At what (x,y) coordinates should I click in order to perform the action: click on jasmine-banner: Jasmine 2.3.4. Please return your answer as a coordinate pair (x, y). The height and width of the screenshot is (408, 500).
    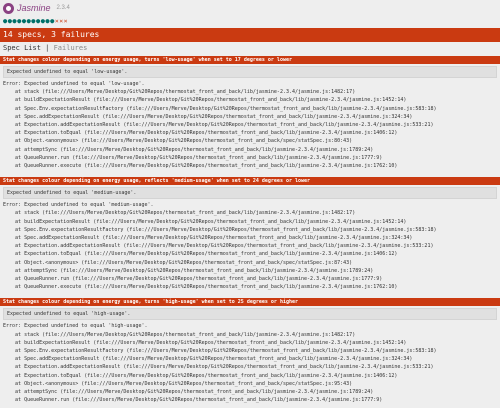
    Looking at the image, I should click on (250, 8).